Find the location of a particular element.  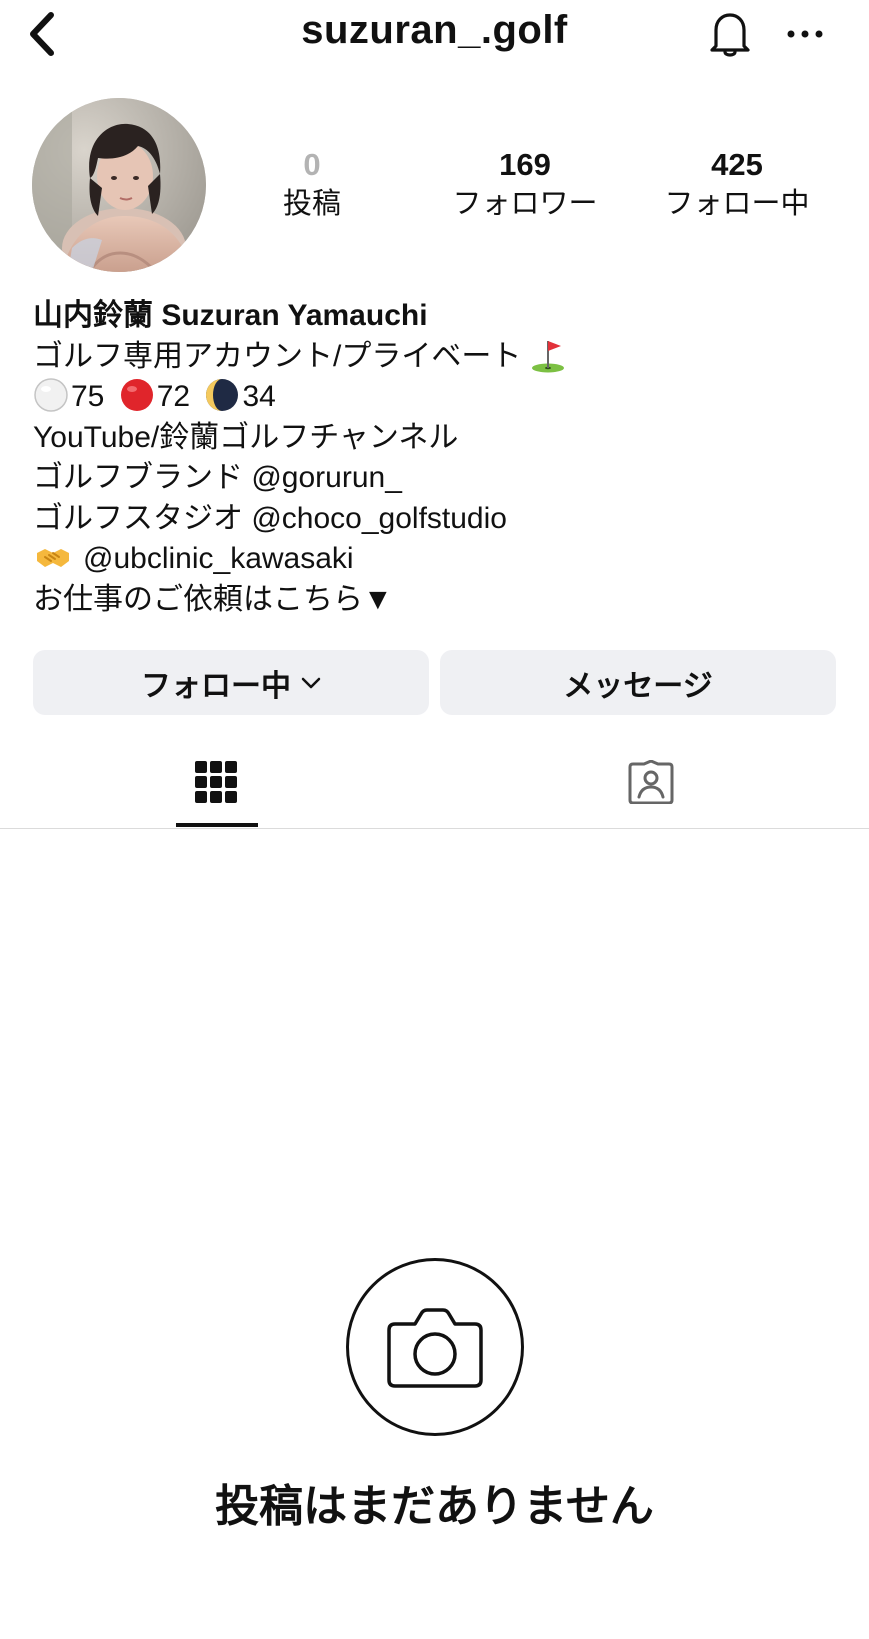

display-name: 山内鈴蘭 Suzuran Yamauchi is located at coordinates (230, 315).